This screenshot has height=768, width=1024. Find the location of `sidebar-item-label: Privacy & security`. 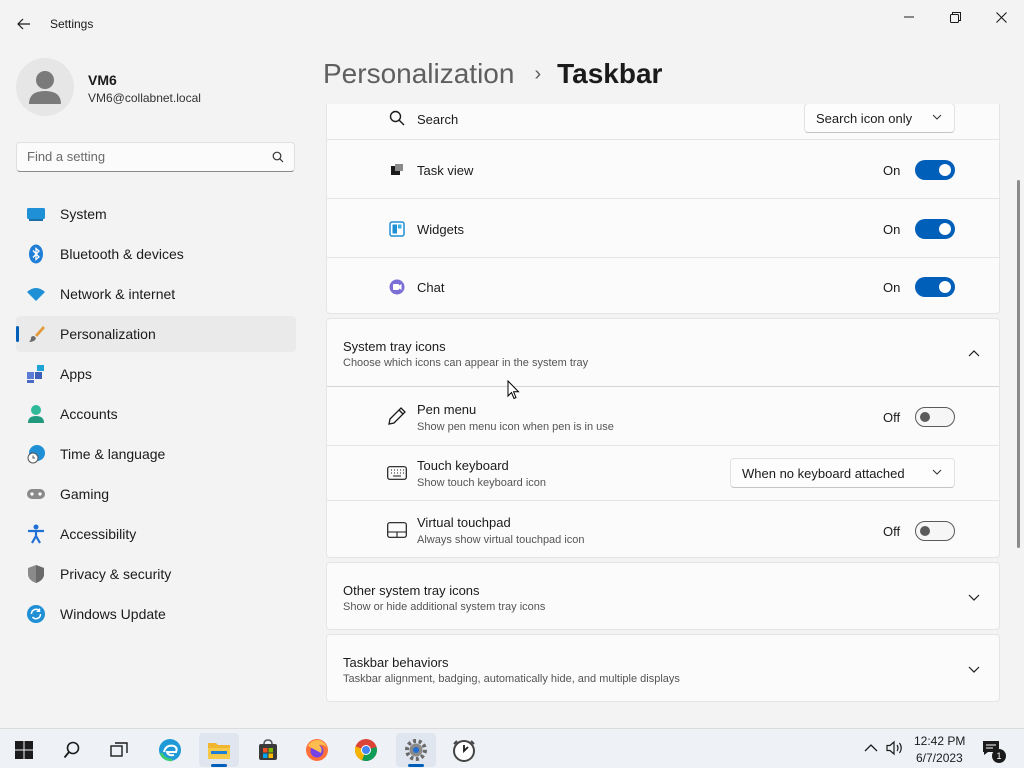

sidebar-item-label: Privacy & security is located at coordinates (116, 574).